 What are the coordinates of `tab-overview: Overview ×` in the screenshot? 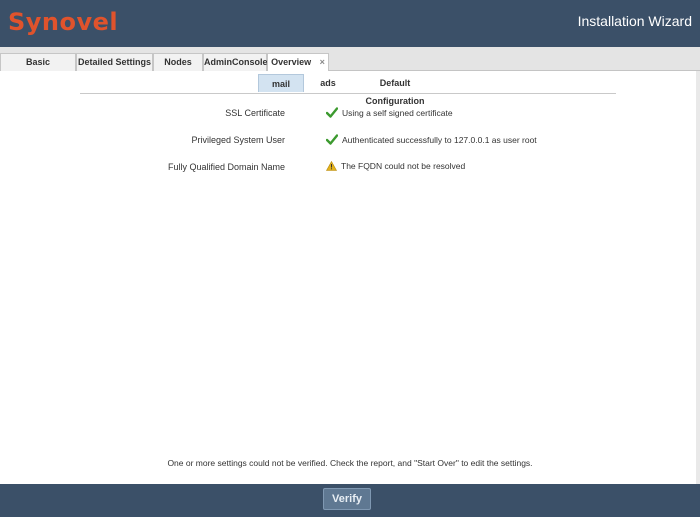 It's located at (298, 62).